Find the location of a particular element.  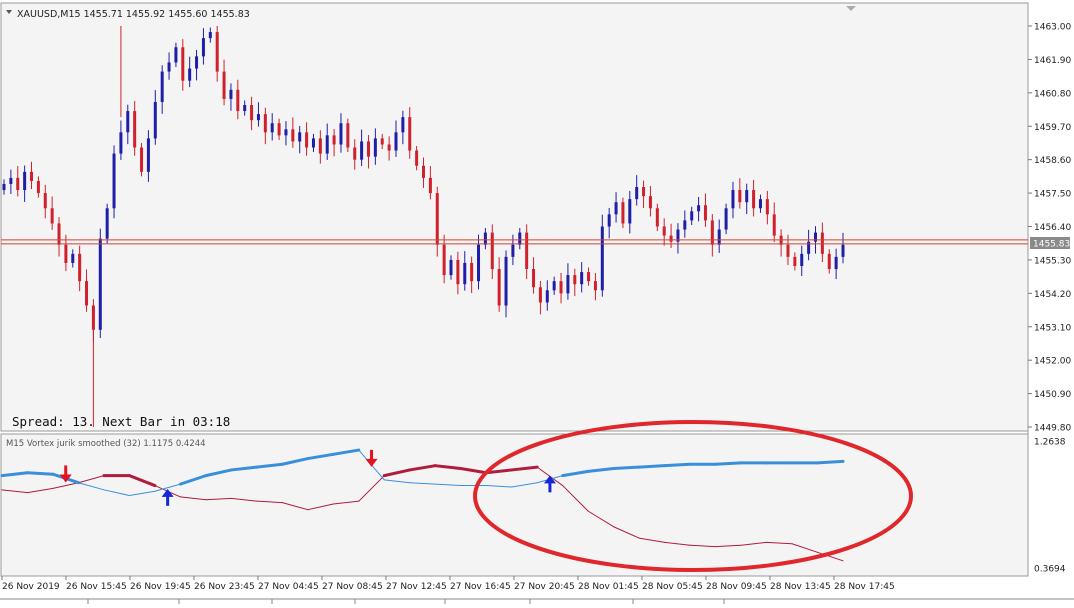

spread-text: Spread: 13. Next Bar in 03:18 is located at coordinates (121, 421).